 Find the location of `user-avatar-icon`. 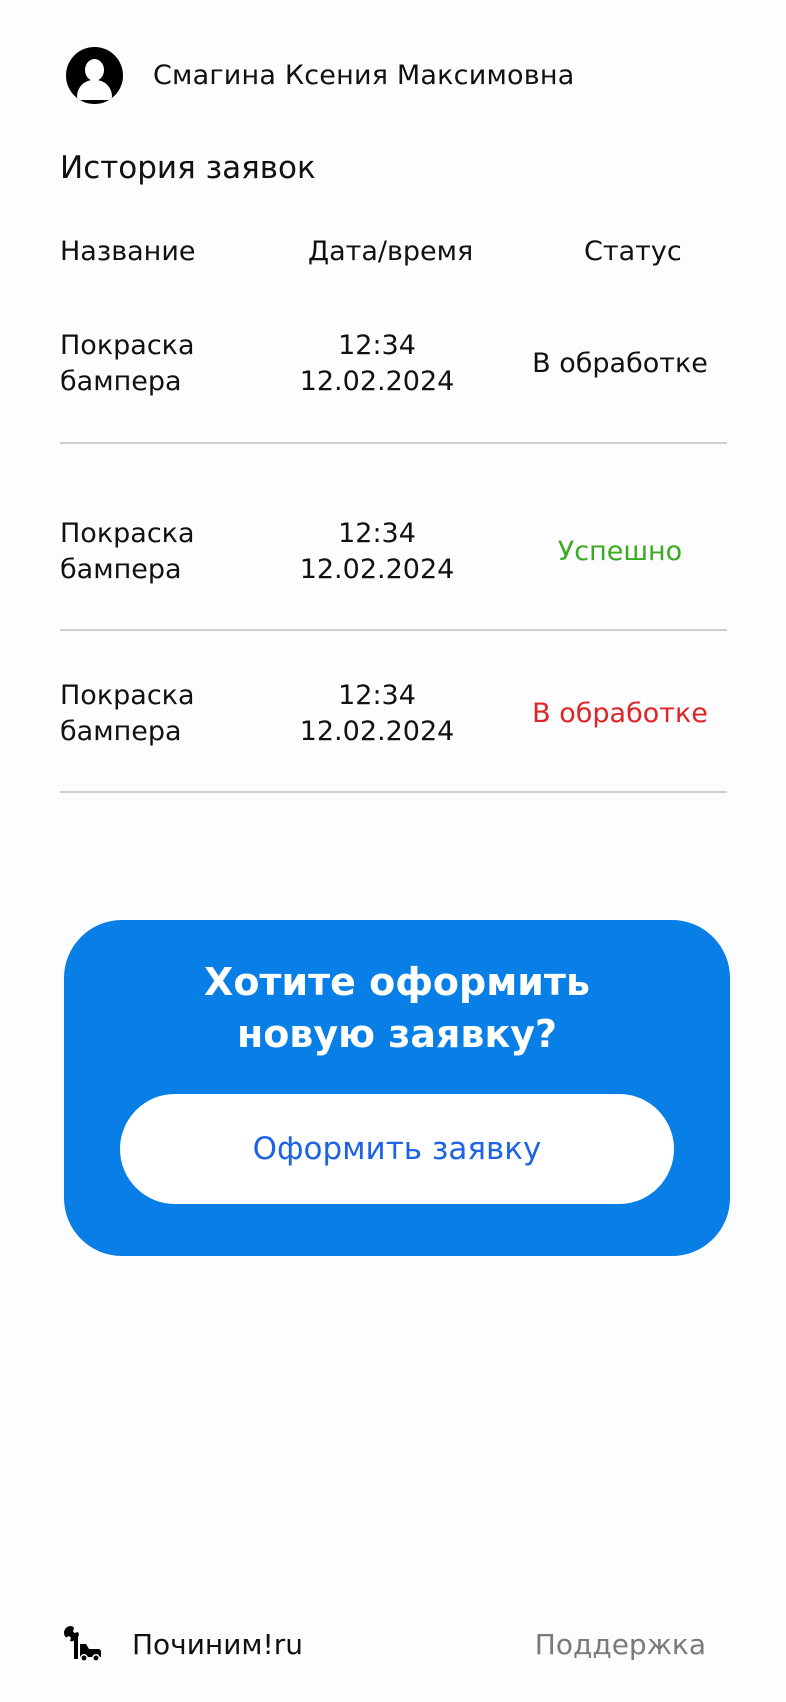

user-avatar-icon is located at coordinates (94, 75).